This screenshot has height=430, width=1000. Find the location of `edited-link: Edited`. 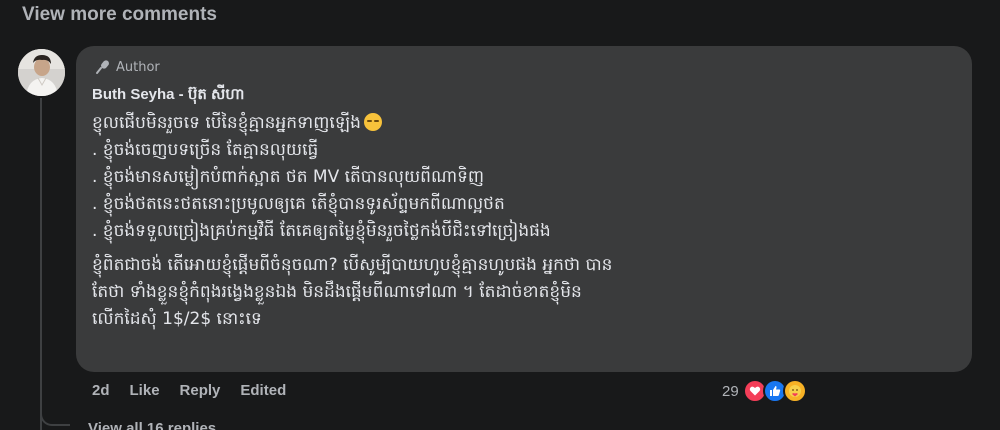

edited-link: Edited is located at coordinates (263, 390).